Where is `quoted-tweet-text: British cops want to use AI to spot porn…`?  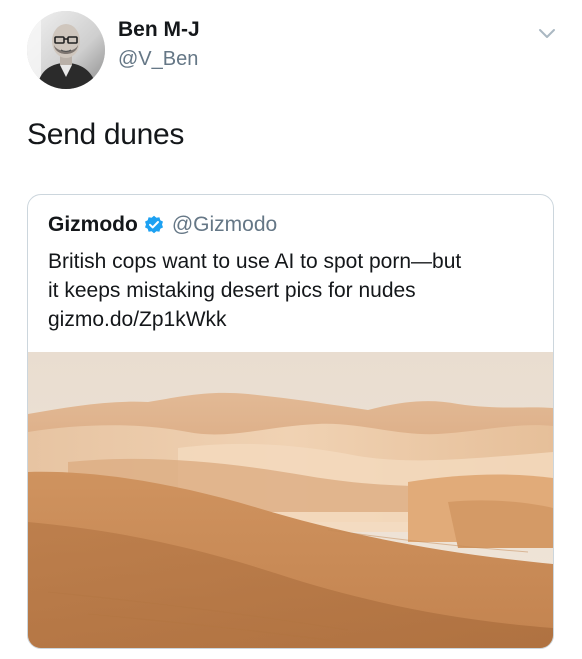 quoted-tweet-text: British cops want to use AI to spot porn… is located at coordinates (293, 290).